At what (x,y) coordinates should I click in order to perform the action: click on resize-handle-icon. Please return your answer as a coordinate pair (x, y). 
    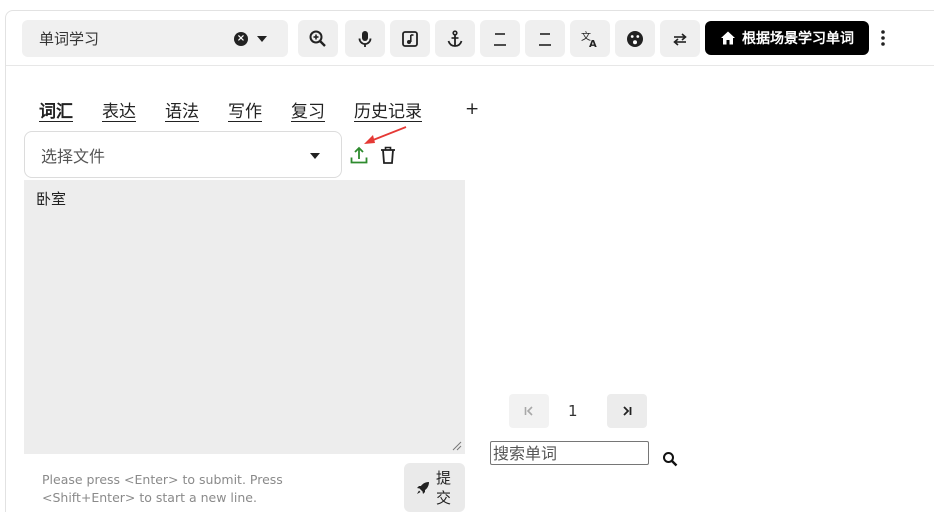
    Looking at the image, I should click on (457, 446).